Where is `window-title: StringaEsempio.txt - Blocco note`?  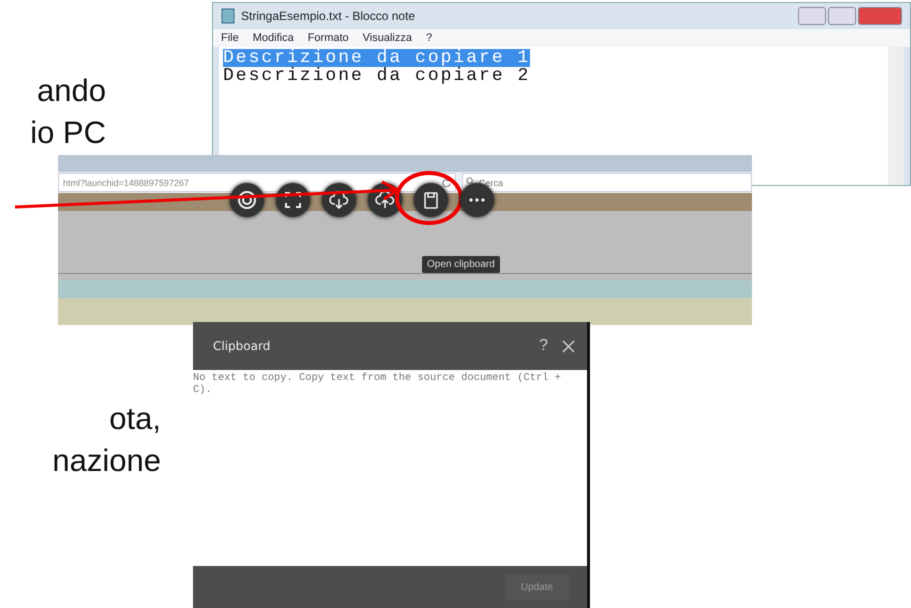
window-title: StringaEsempio.txt - Blocco note is located at coordinates (328, 16).